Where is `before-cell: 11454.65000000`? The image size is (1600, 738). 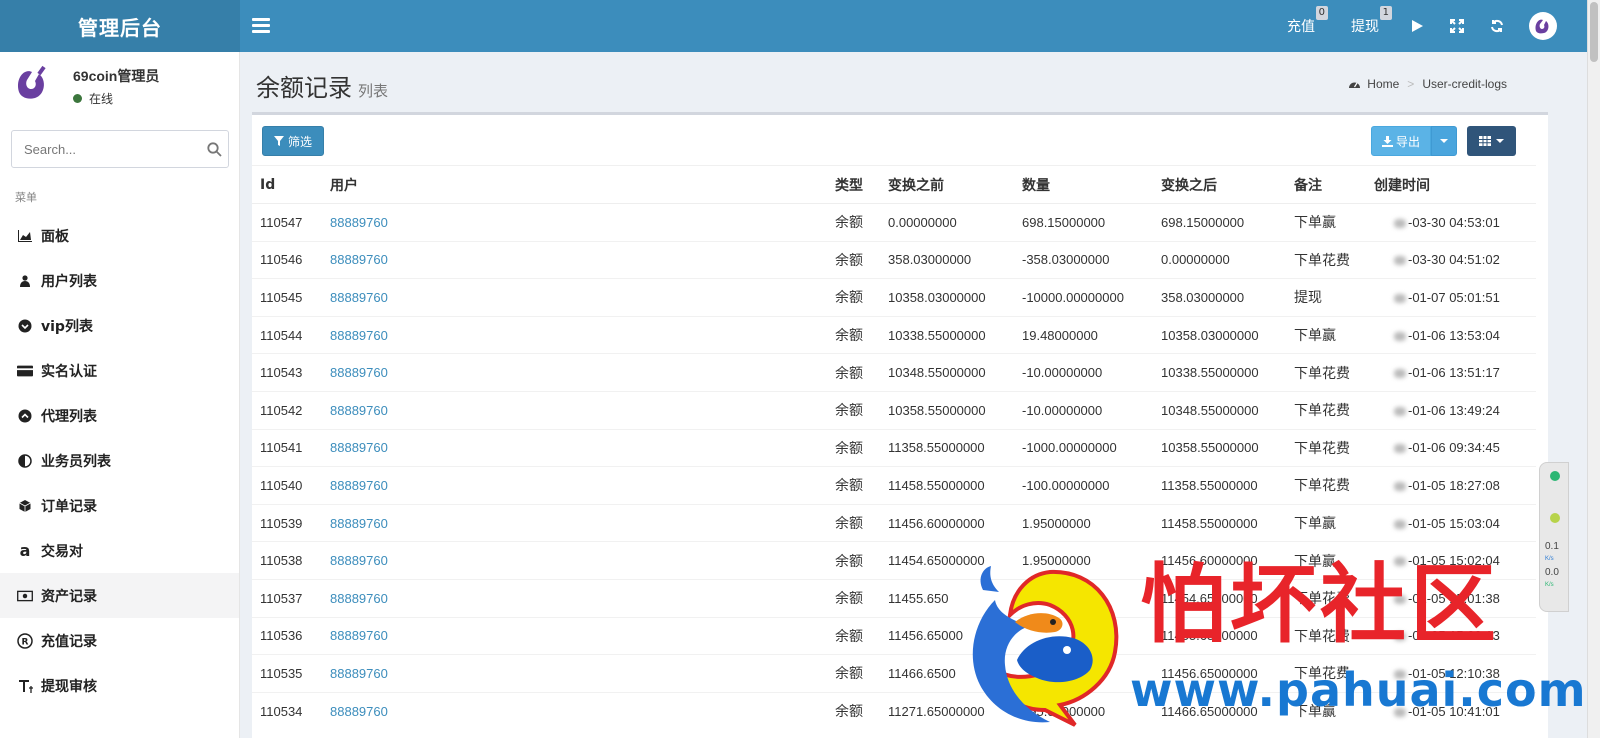 before-cell: 11454.65000000 is located at coordinates (947, 560).